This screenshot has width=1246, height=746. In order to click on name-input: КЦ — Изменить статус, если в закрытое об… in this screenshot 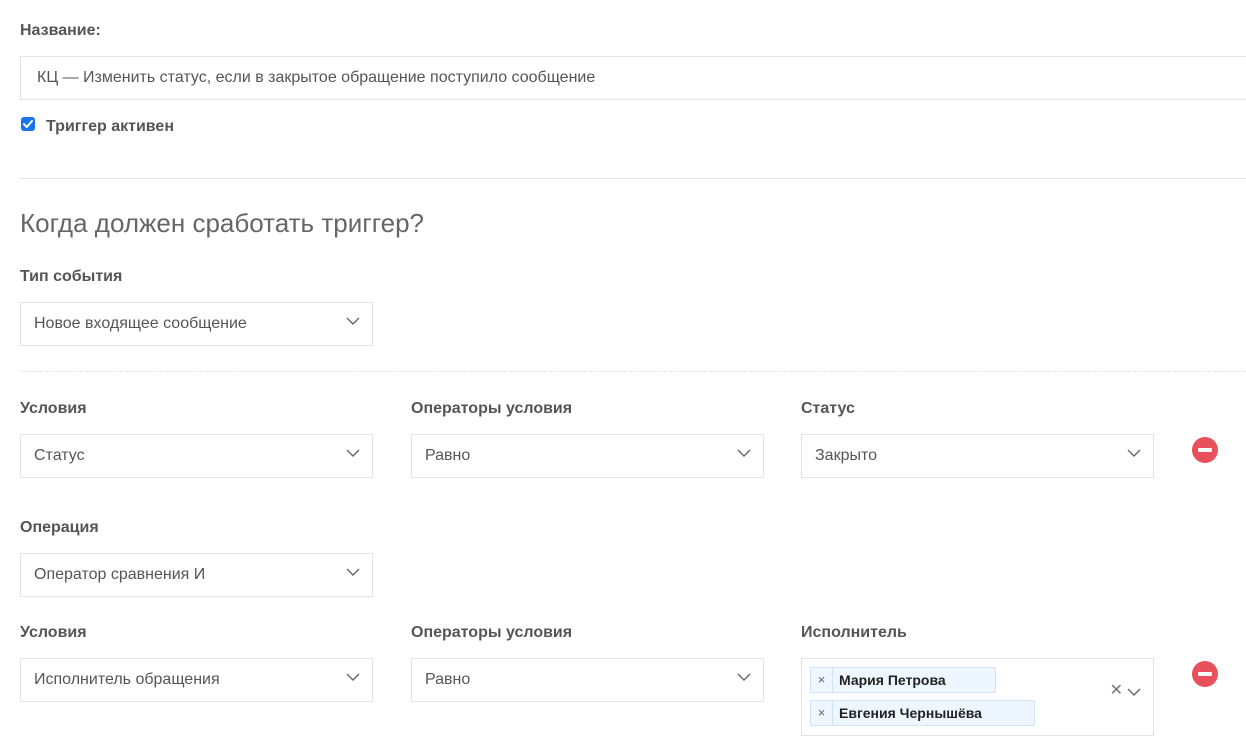, I will do `click(633, 78)`.